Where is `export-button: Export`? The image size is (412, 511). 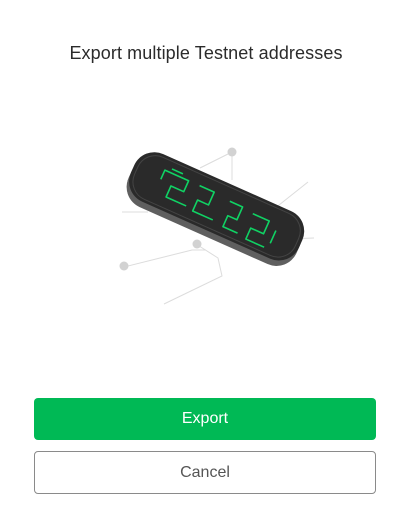
export-button: Export is located at coordinates (205, 419).